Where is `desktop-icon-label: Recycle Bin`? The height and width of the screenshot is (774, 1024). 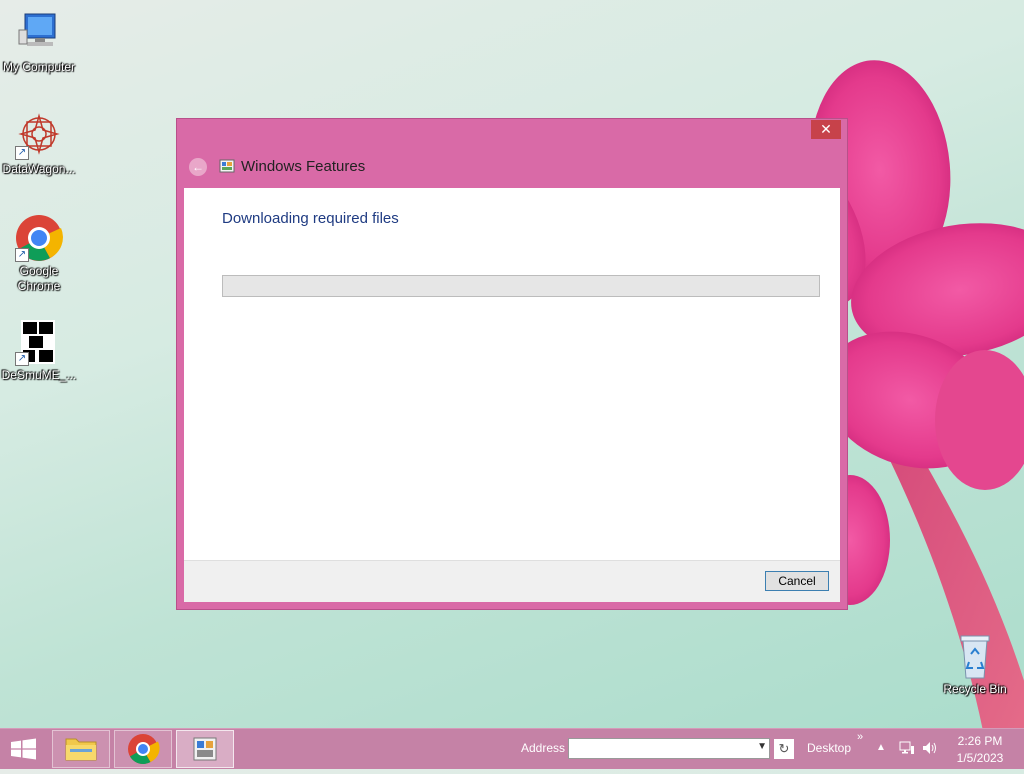
desktop-icon-label: Recycle Bin is located at coordinates (975, 689).